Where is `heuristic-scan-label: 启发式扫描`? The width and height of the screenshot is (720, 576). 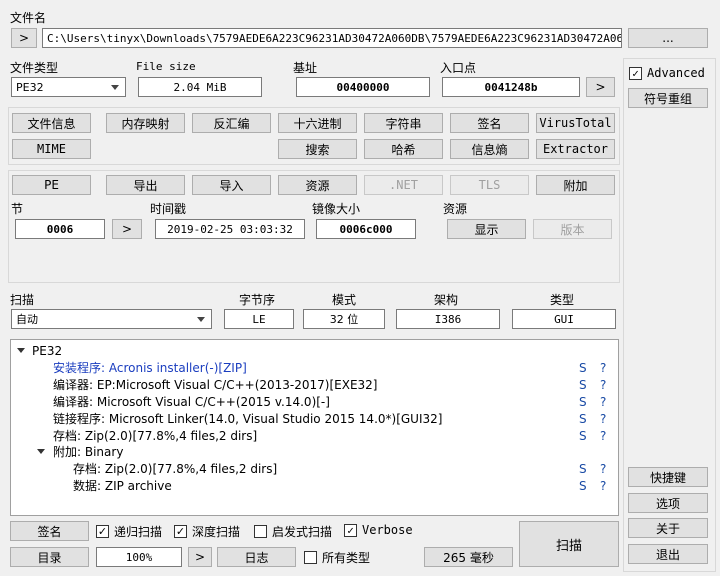 heuristic-scan-label: 启发式扫描 is located at coordinates (302, 532).